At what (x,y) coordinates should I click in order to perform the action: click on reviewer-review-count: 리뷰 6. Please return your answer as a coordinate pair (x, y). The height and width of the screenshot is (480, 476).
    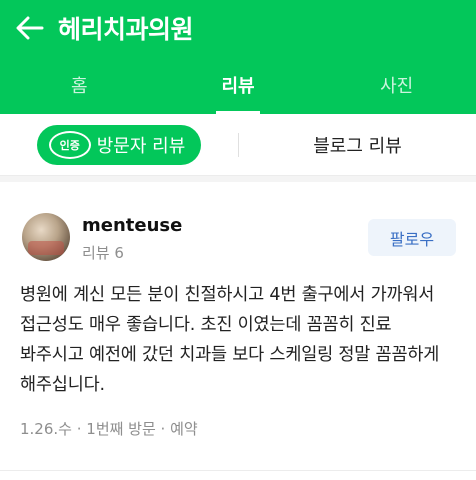
    Looking at the image, I should click on (103, 253).